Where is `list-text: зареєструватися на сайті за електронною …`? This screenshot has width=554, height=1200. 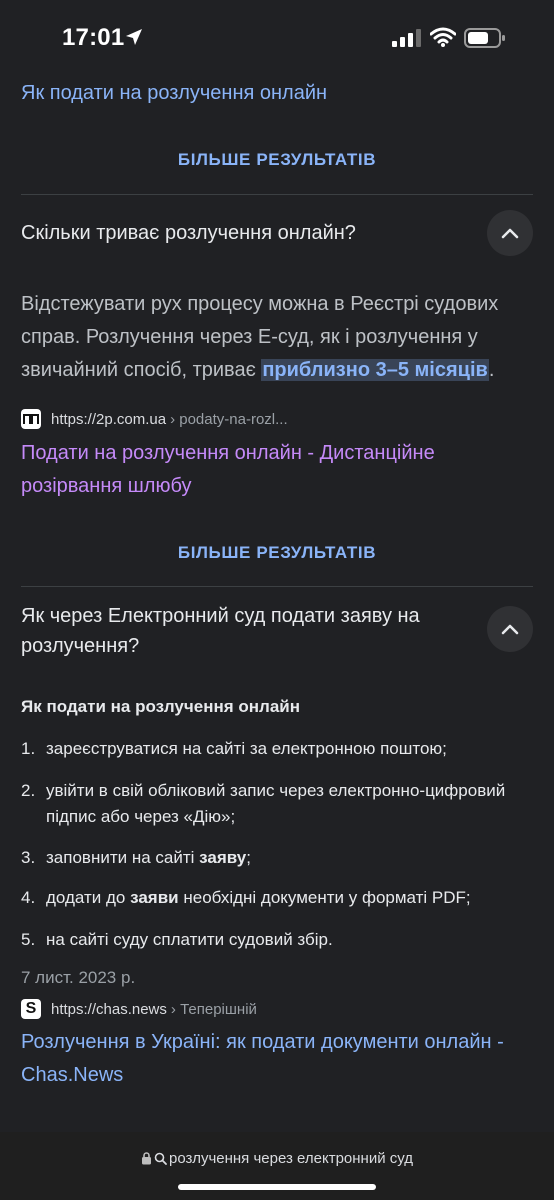 list-text: зареєструватися на сайті за електронною … is located at coordinates (246, 748).